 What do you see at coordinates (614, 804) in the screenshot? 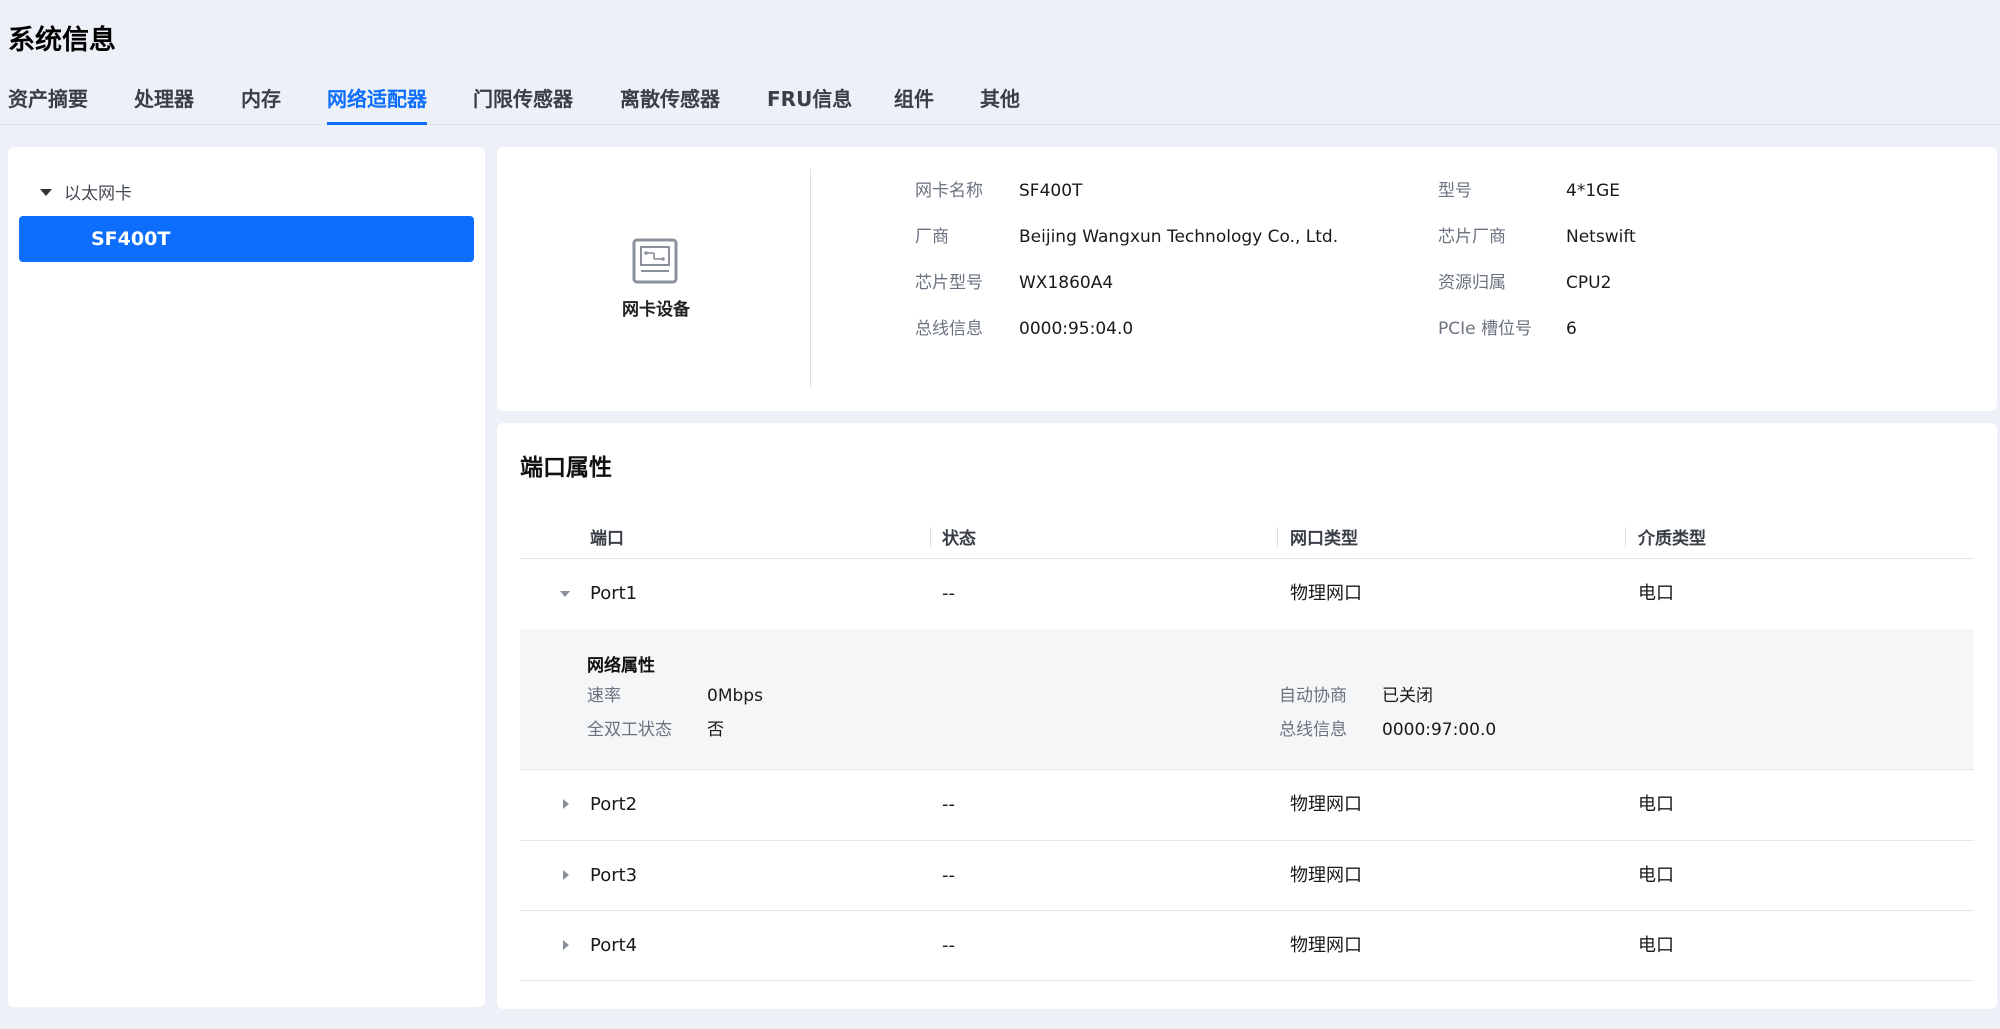
I see `cell-port: Port2` at bounding box center [614, 804].